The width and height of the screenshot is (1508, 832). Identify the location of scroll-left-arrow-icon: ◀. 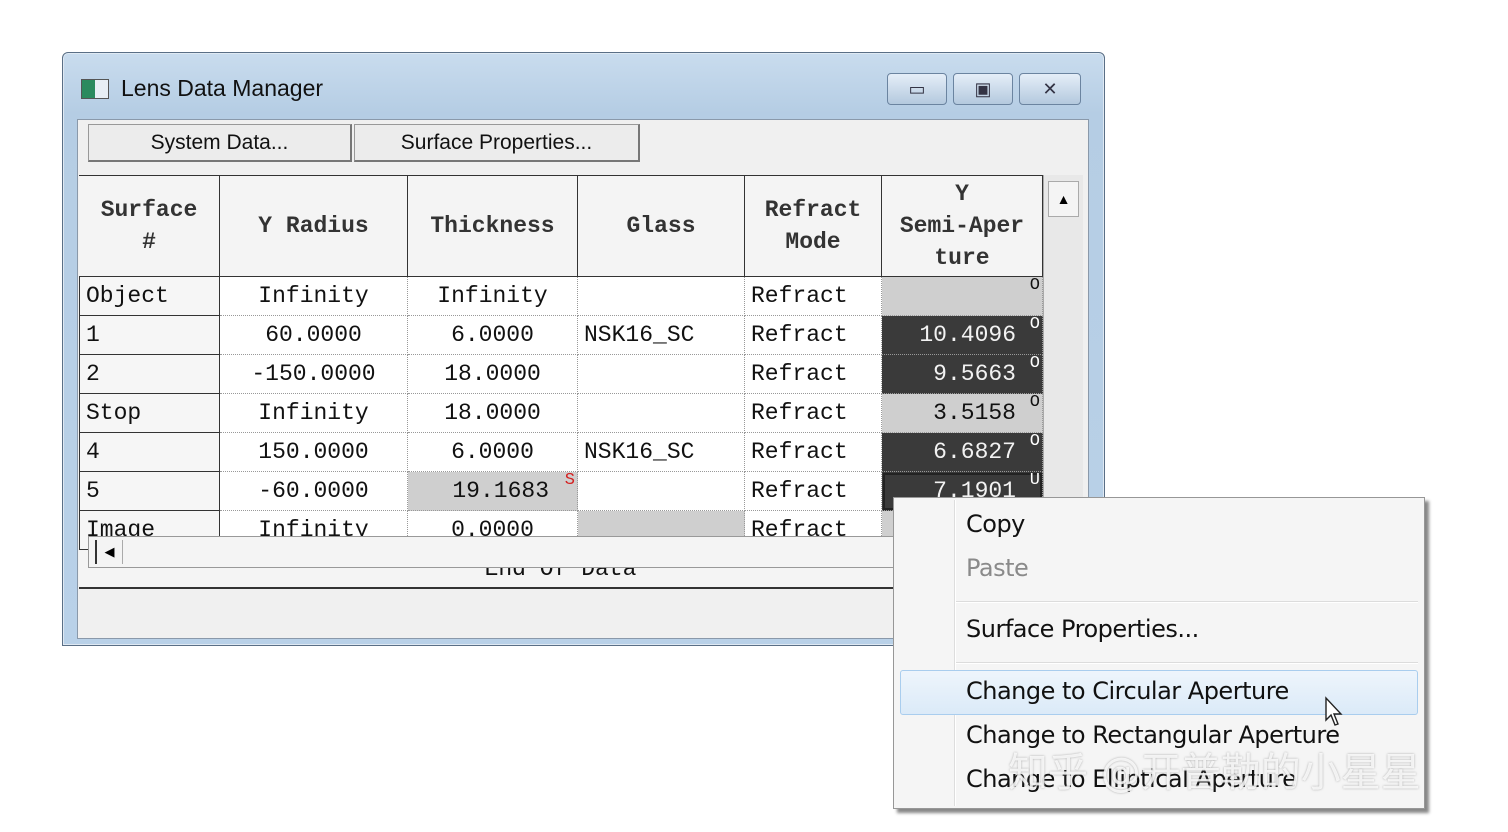
(109, 552).